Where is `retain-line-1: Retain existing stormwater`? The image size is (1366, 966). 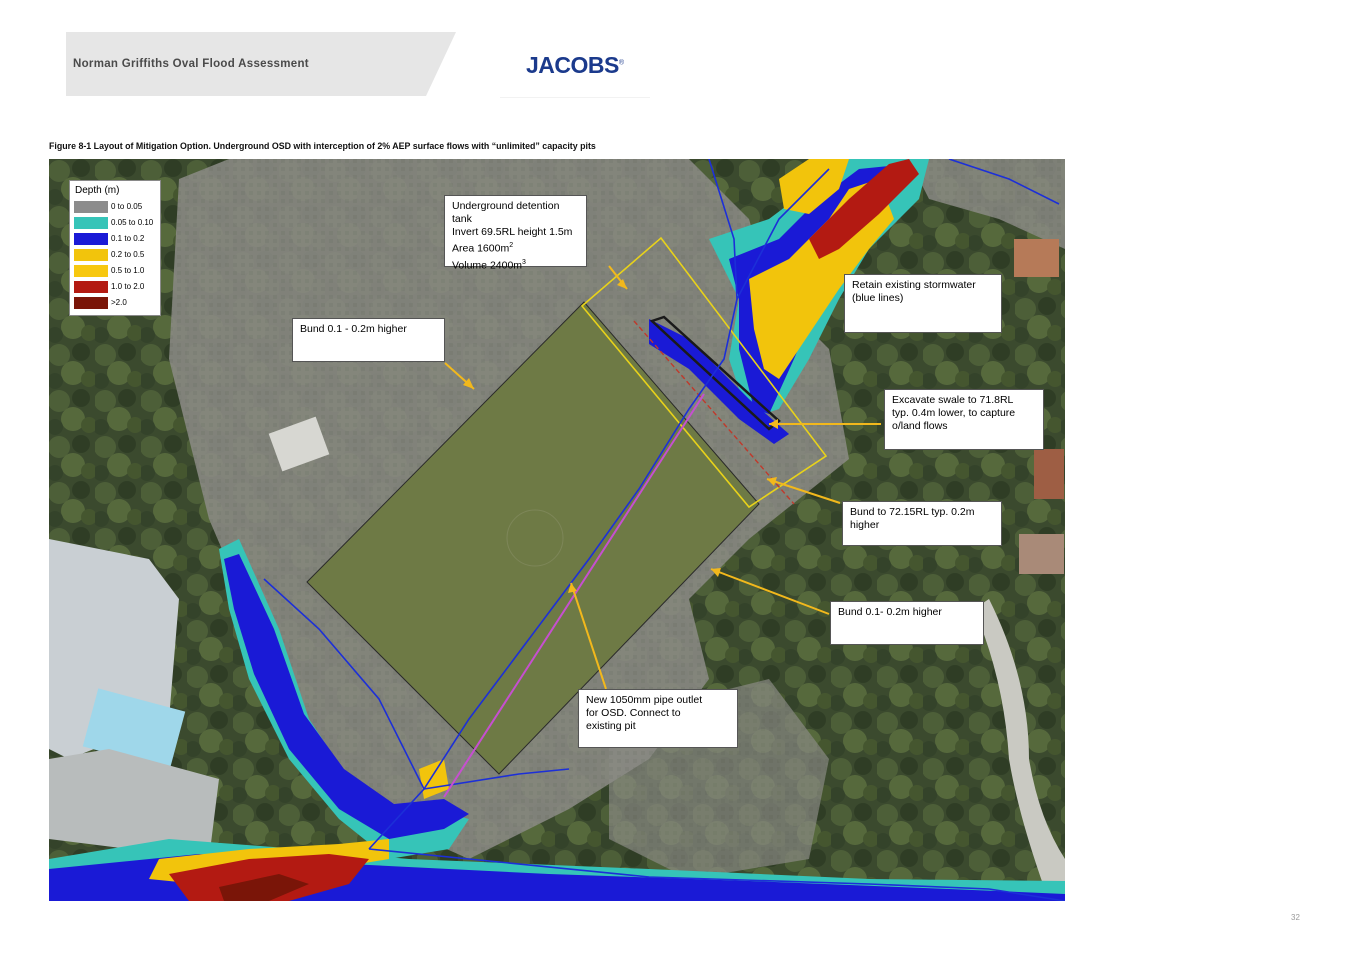 retain-line-1: Retain existing stormwater is located at coordinates (914, 285).